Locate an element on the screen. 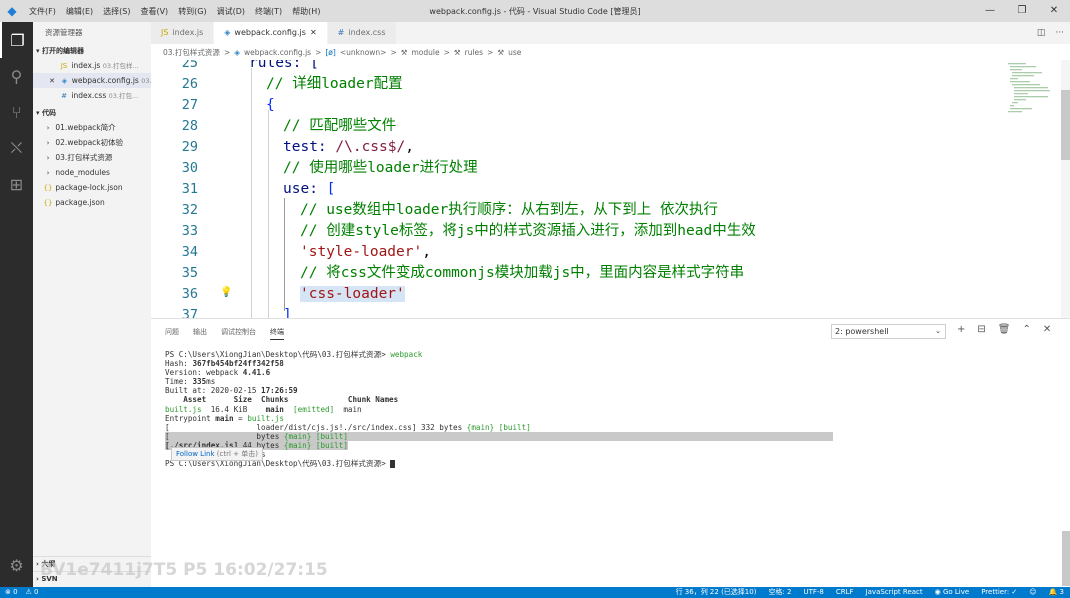  close-panel-icon: ✕ is located at coordinates (1047, 329).